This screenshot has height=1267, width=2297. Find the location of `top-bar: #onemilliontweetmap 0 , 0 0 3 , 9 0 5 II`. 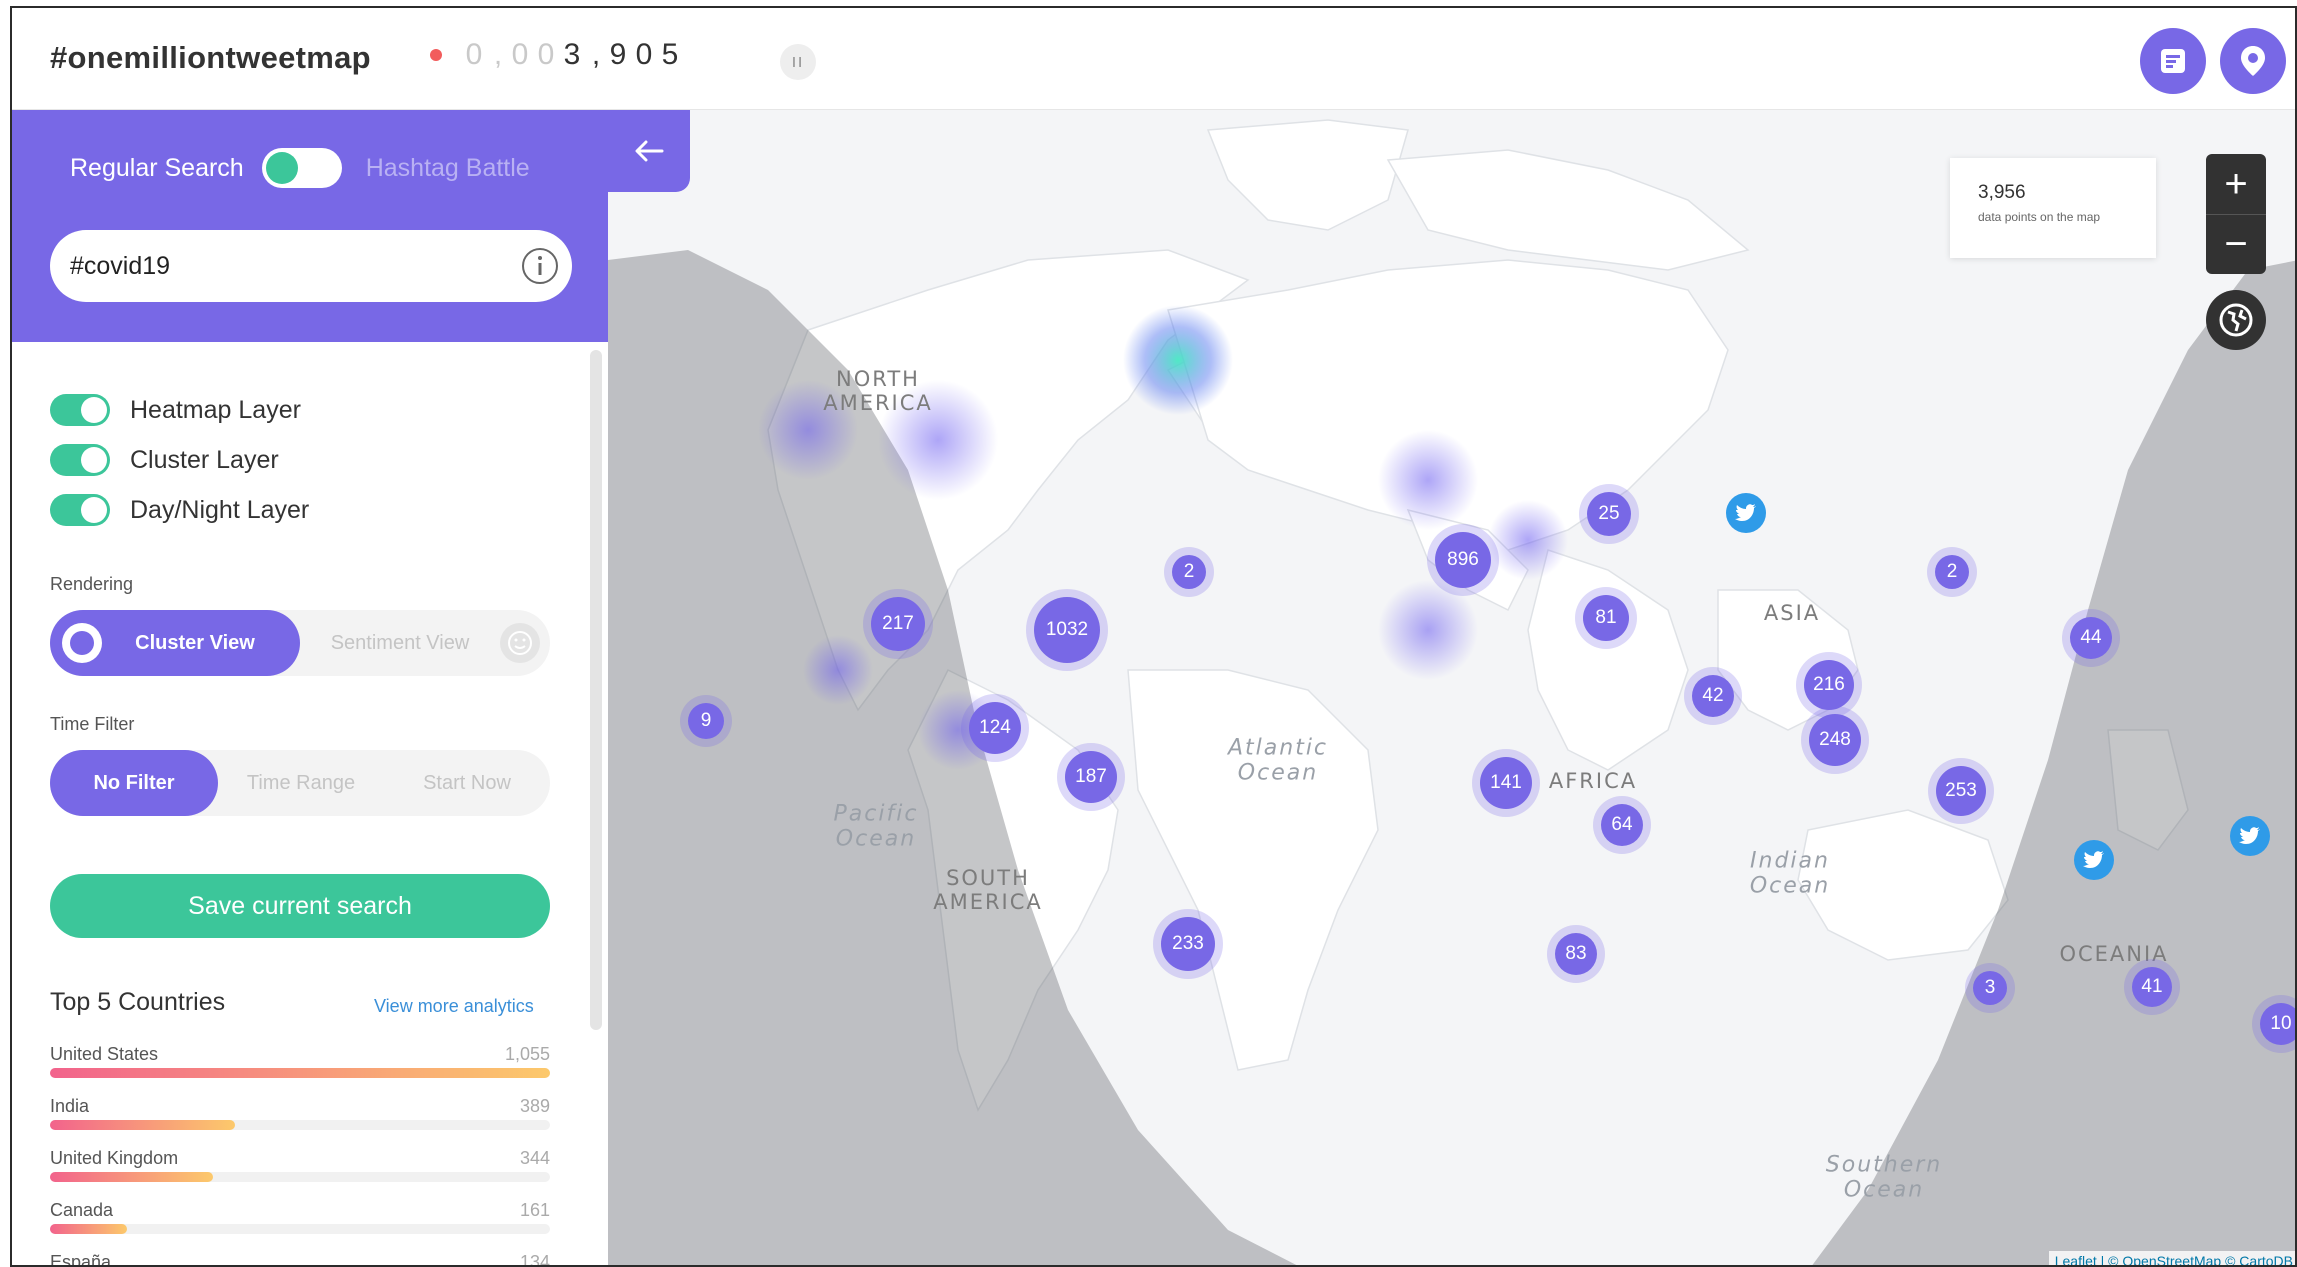

top-bar: #onemilliontweetmap 0 , 0 0 3 , 9 0 5 II is located at coordinates (1153, 59).